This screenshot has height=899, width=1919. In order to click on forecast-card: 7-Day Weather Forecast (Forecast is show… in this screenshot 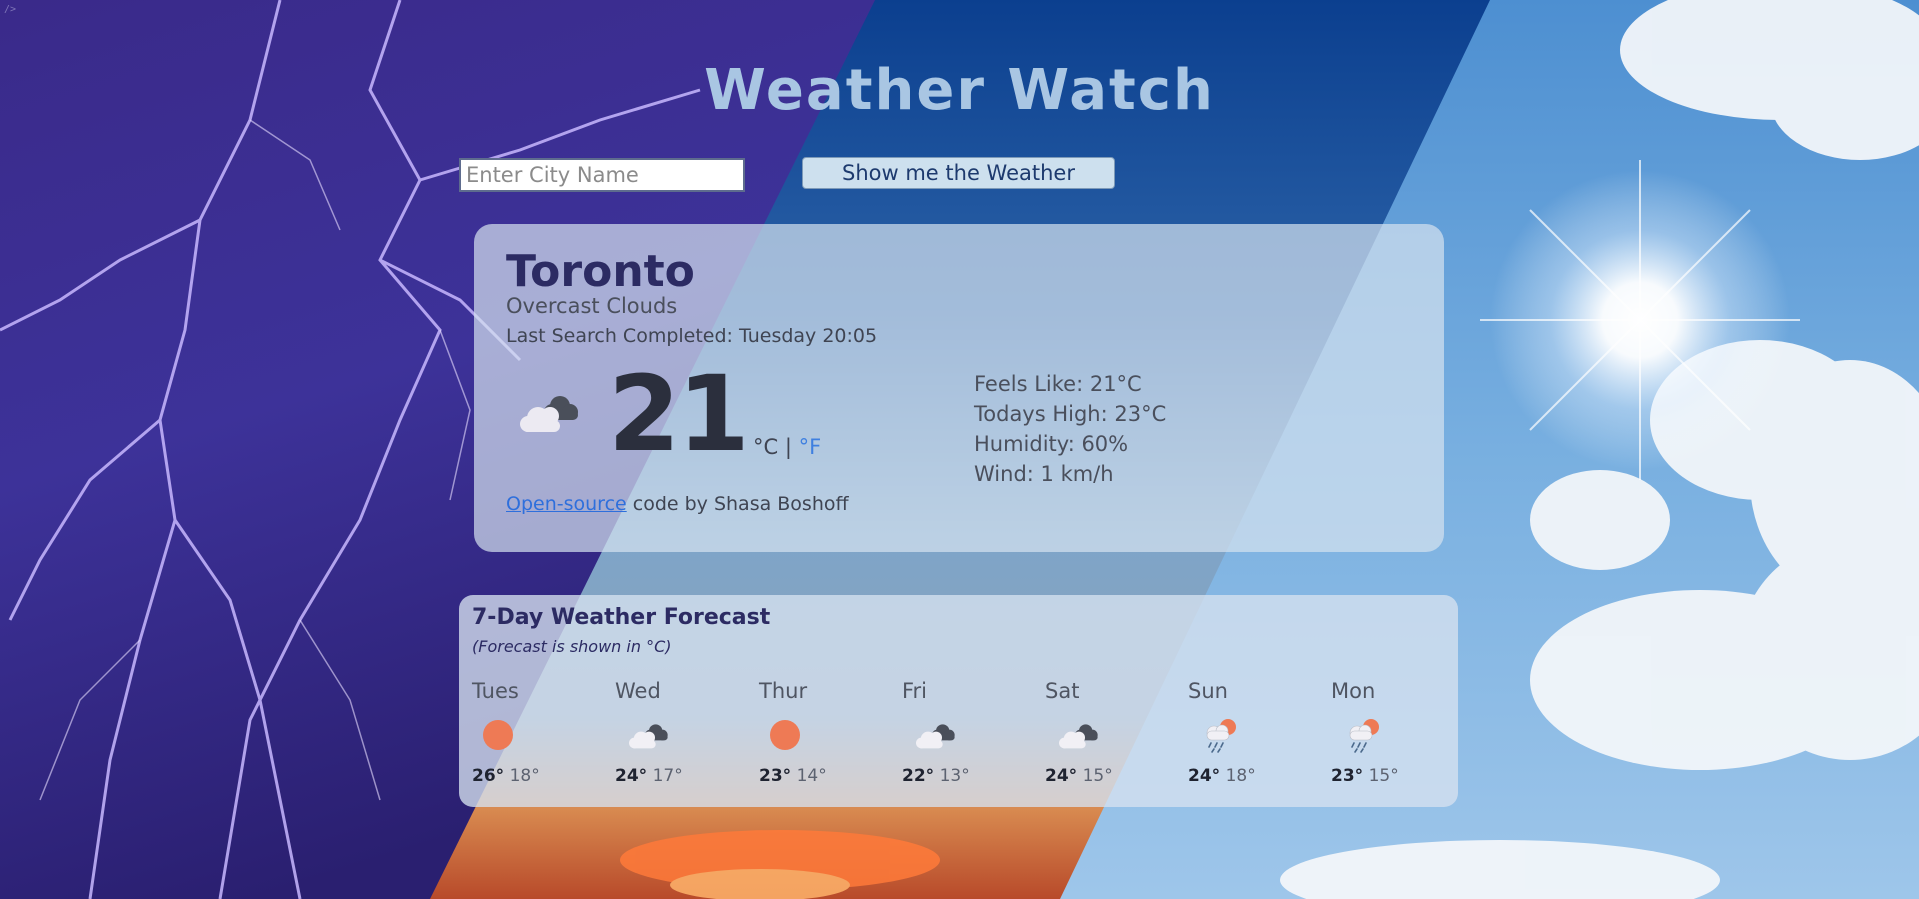, I will do `click(958, 701)`.